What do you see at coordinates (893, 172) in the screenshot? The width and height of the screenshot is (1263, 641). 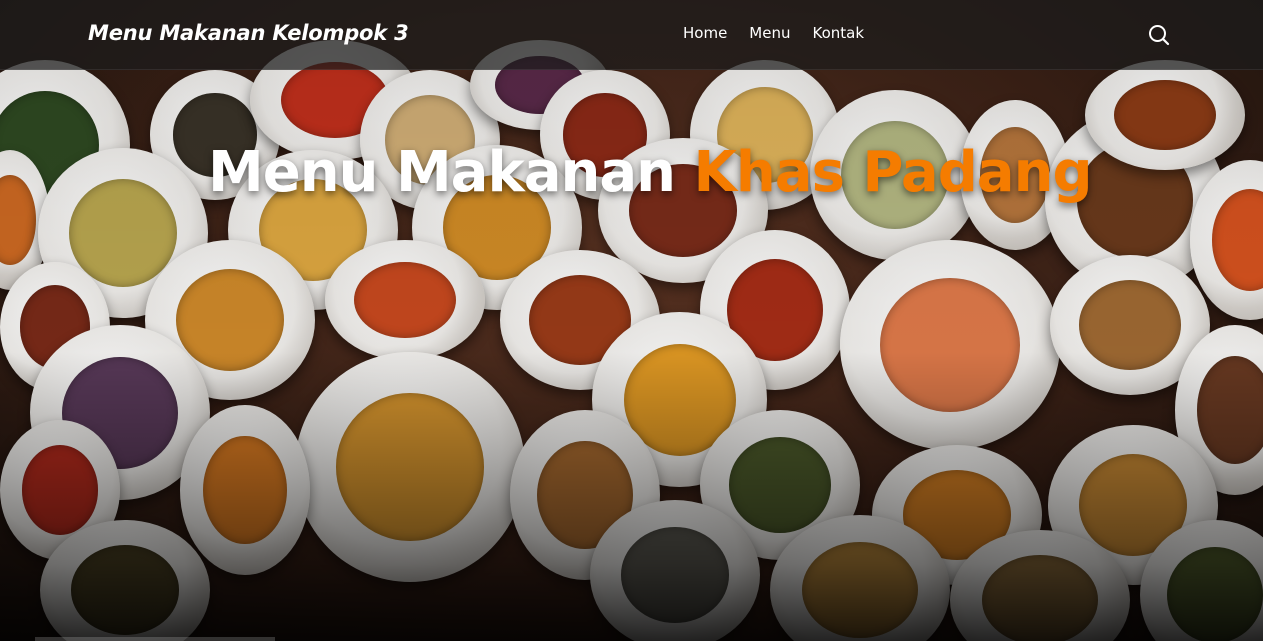 I see `hero-title-highlight: Khas Padang` at bounding box center [893, 172].